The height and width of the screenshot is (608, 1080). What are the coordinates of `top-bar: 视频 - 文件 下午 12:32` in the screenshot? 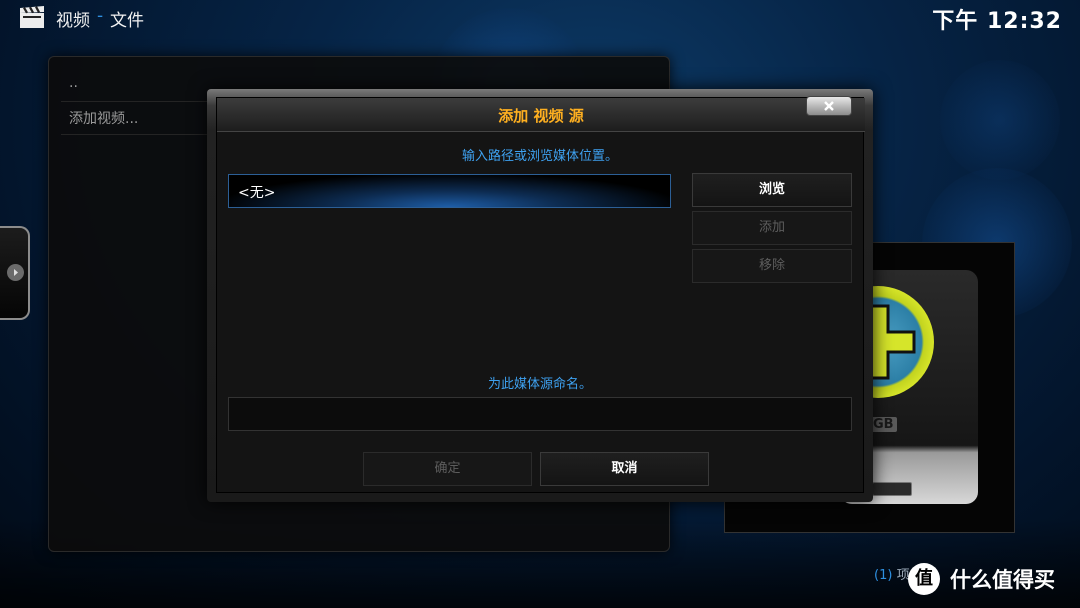 It's located at (540, 18).